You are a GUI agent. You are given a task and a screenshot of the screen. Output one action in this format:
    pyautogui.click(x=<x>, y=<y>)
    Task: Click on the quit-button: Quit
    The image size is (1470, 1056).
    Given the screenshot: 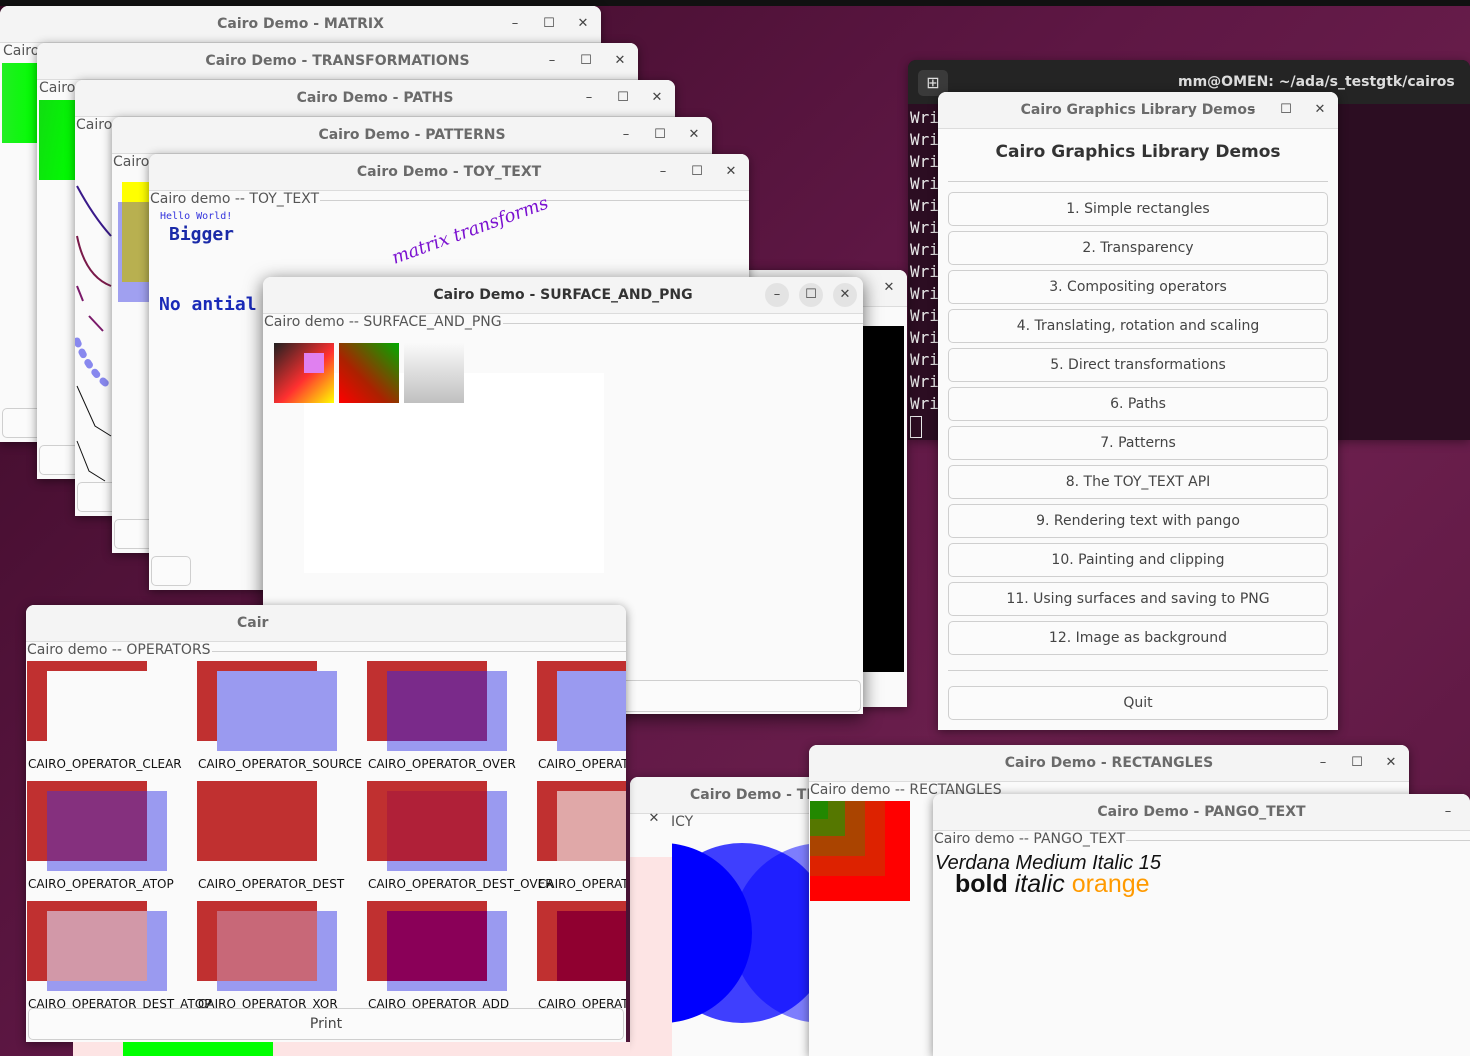 What is the action you would take?
    pyautogui.click(x=1138, y=703)
    